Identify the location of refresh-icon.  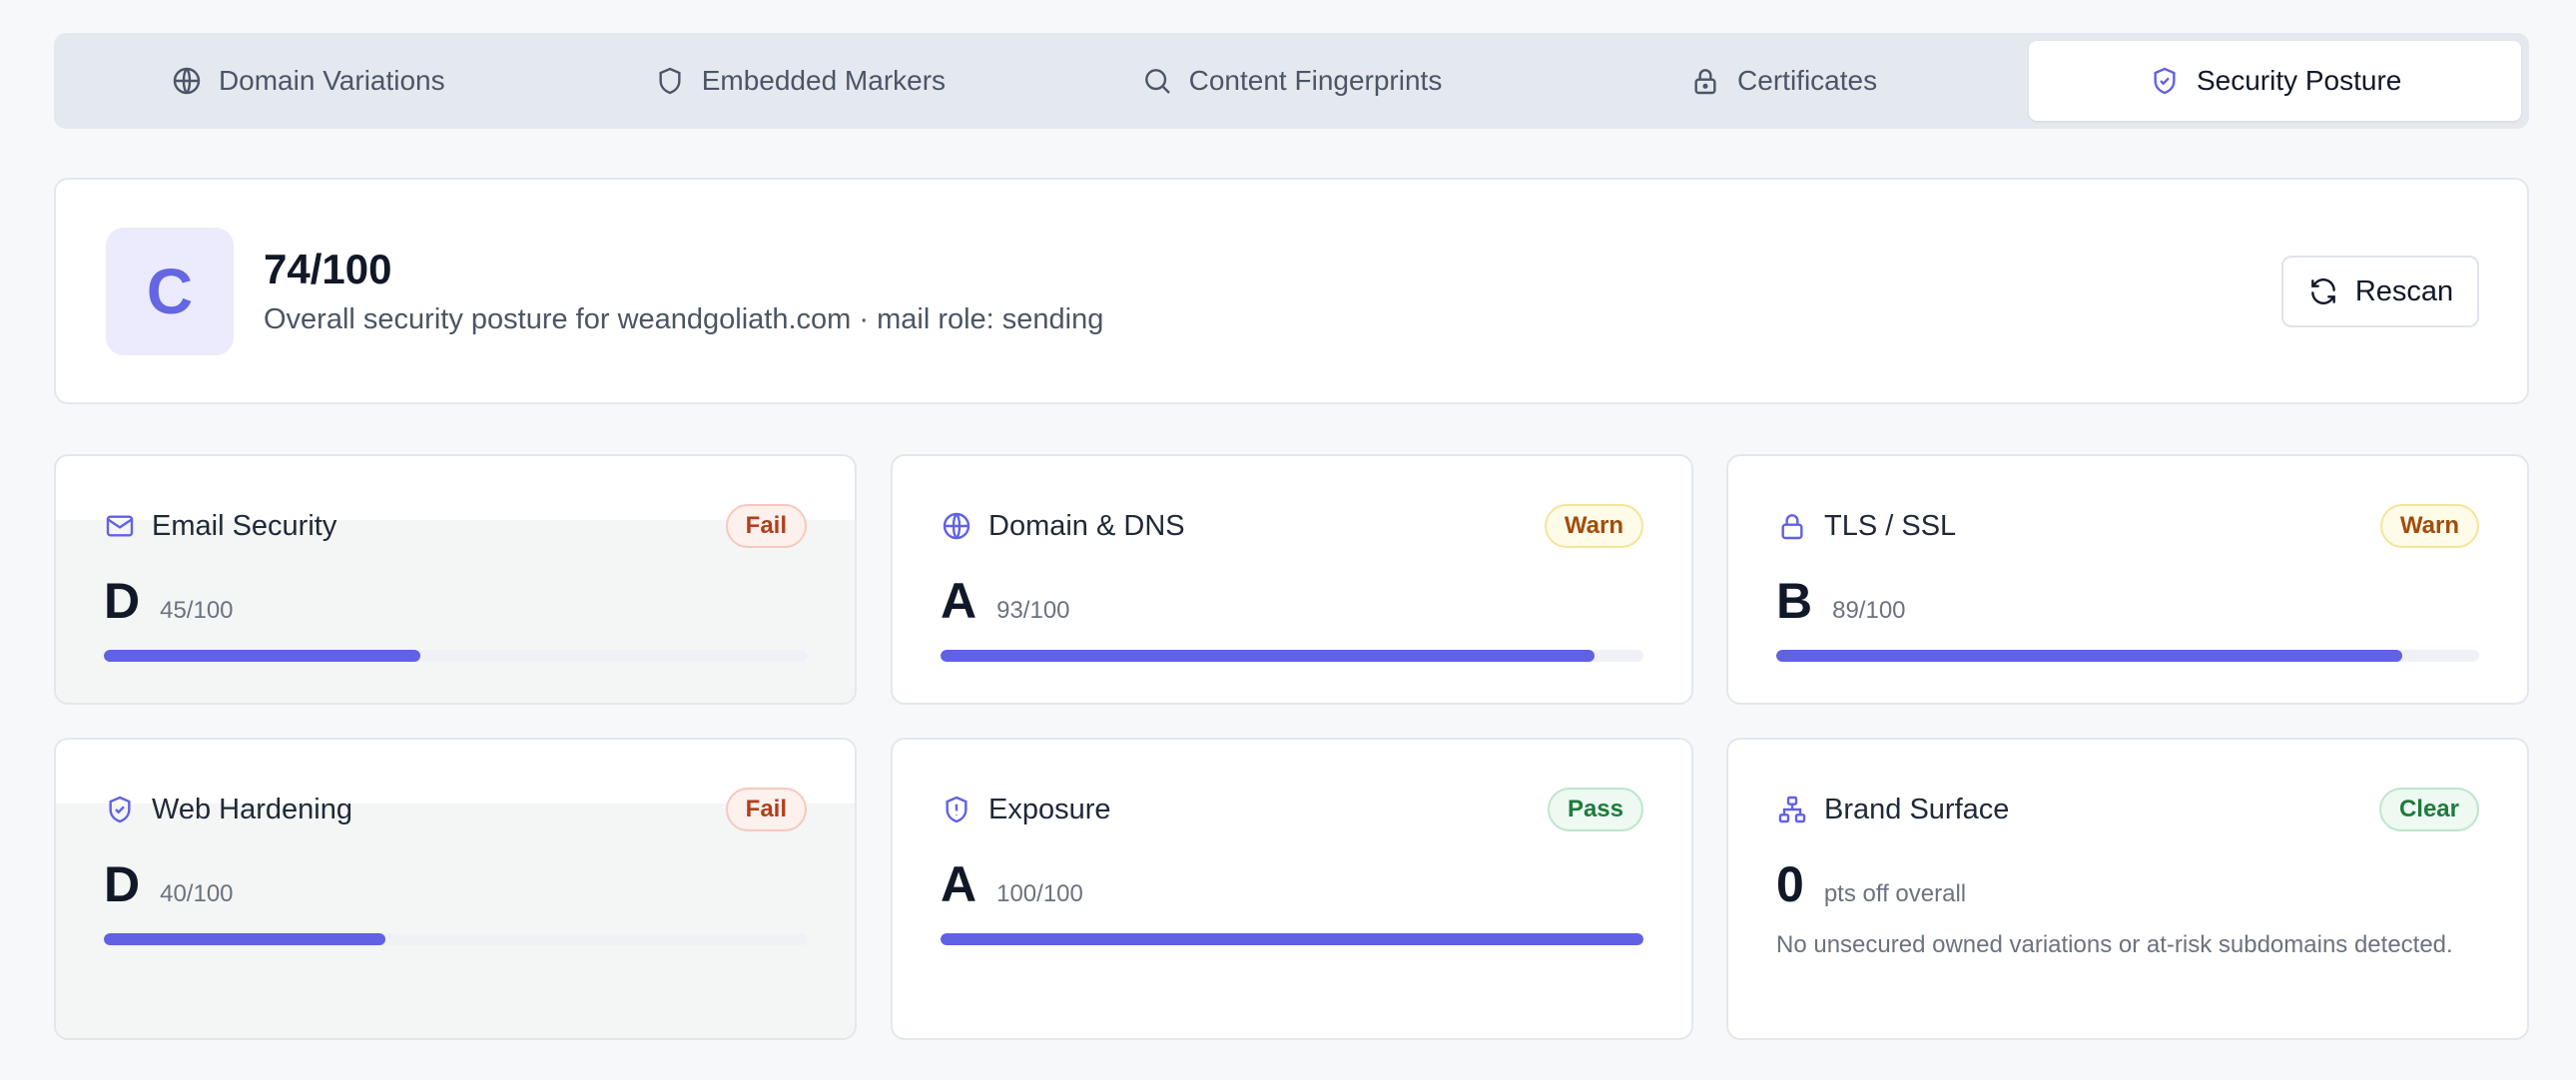
(2322, 291).